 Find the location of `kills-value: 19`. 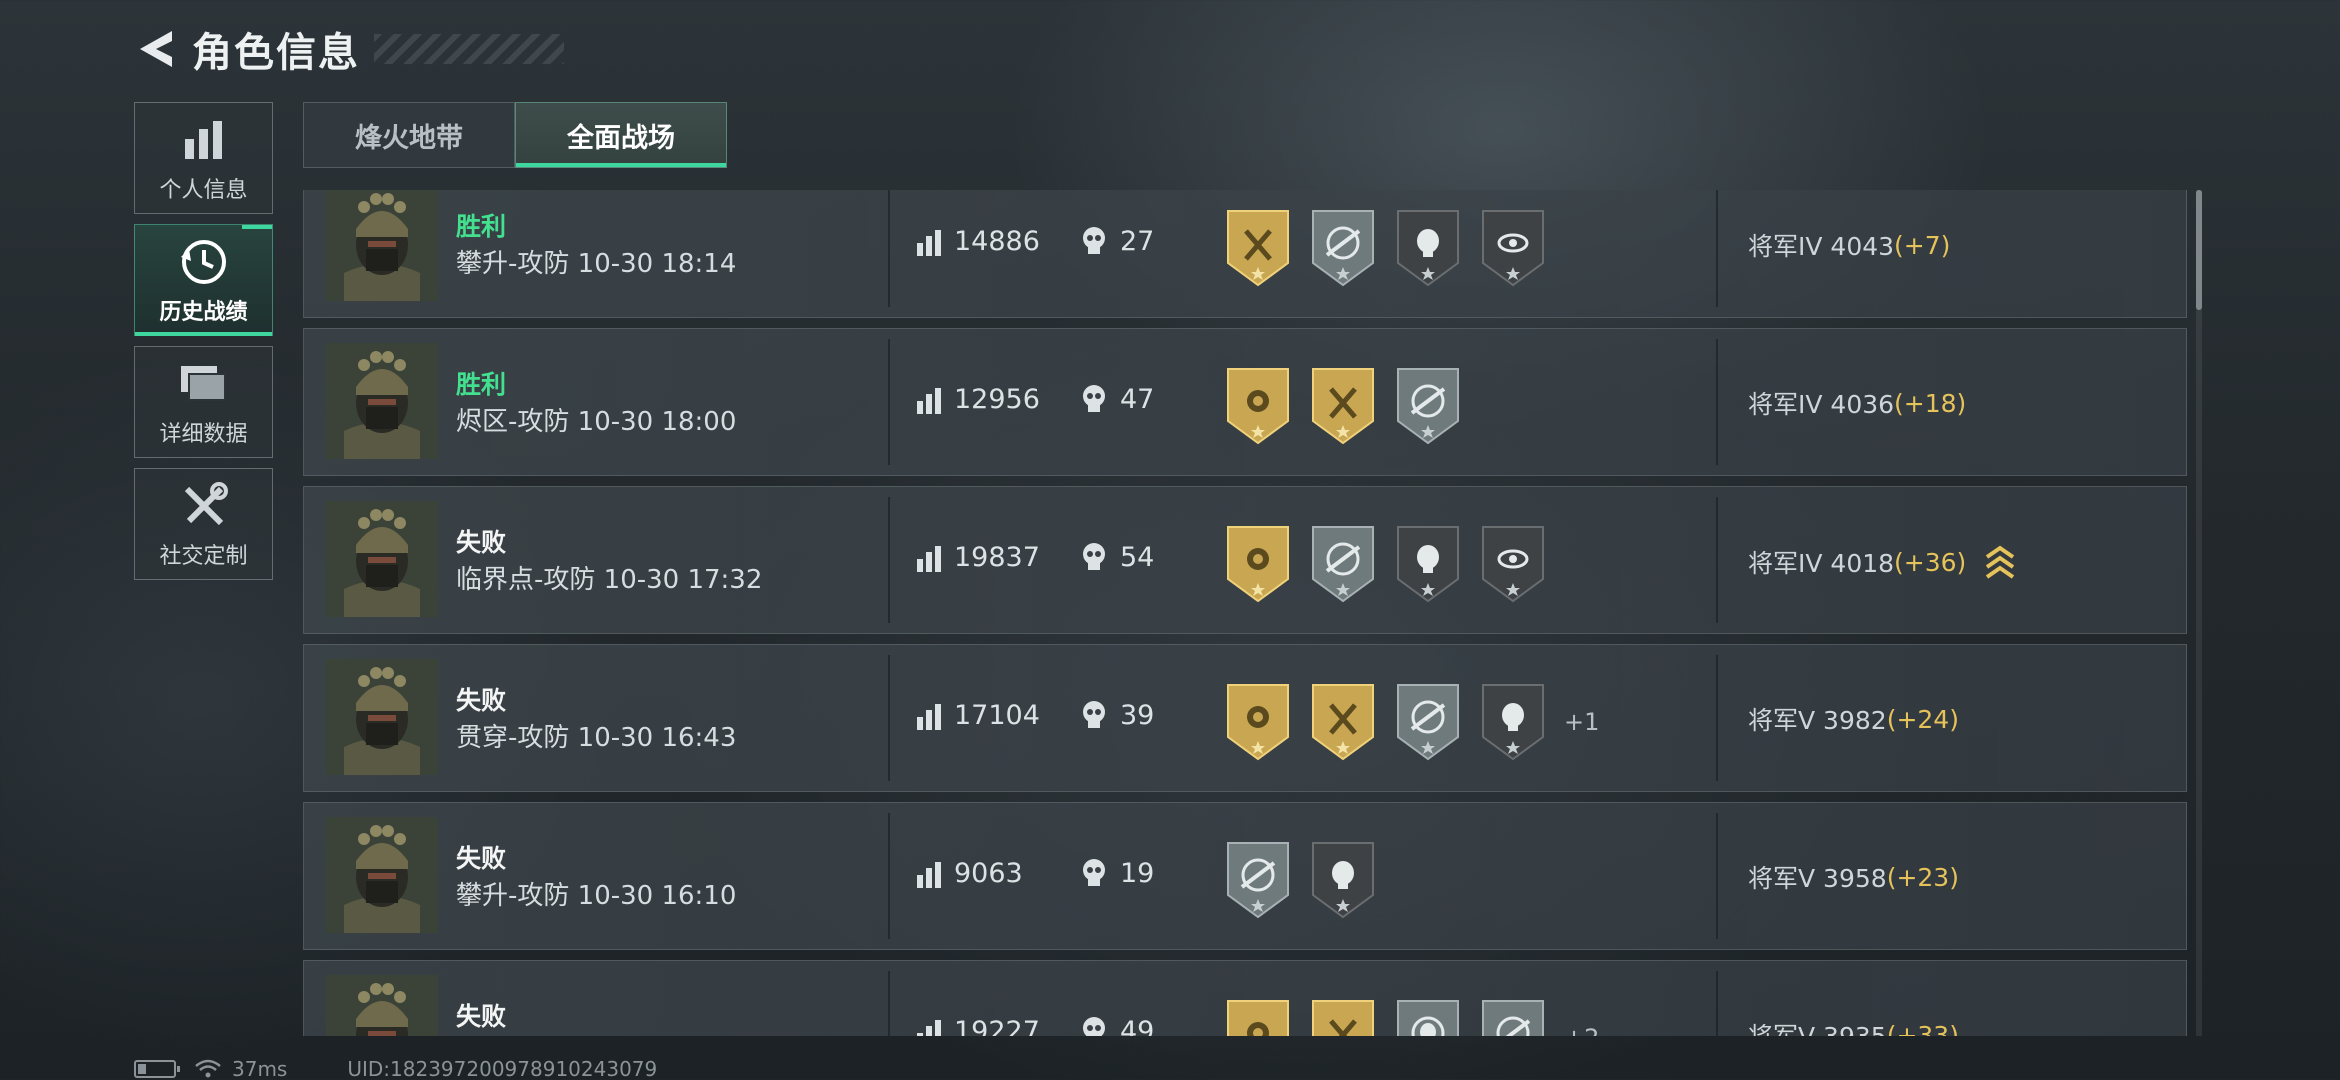

kills-value: 19 is located at coordinates (1137, 873).